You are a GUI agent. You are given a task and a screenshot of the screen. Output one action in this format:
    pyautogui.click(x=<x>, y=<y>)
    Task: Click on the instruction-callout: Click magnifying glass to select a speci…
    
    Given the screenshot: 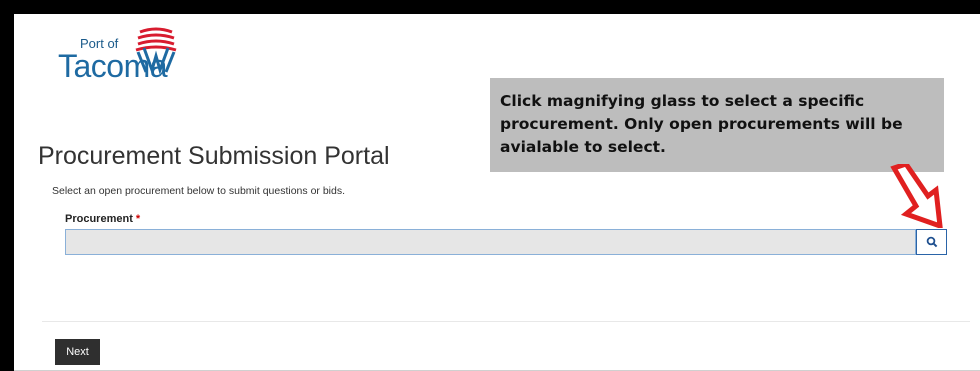 What is the action you would take?
    pyautogui.click(x=717, y=125)
    